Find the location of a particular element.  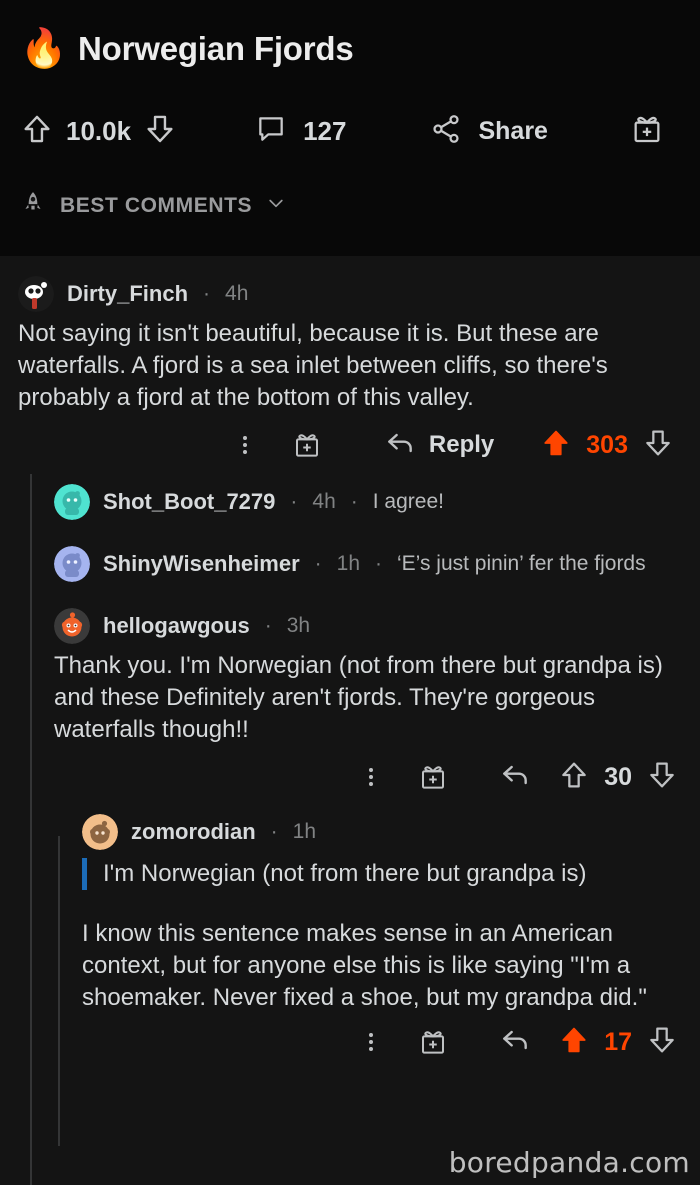

reply-label: Reply is located at coordinates (461, 444).